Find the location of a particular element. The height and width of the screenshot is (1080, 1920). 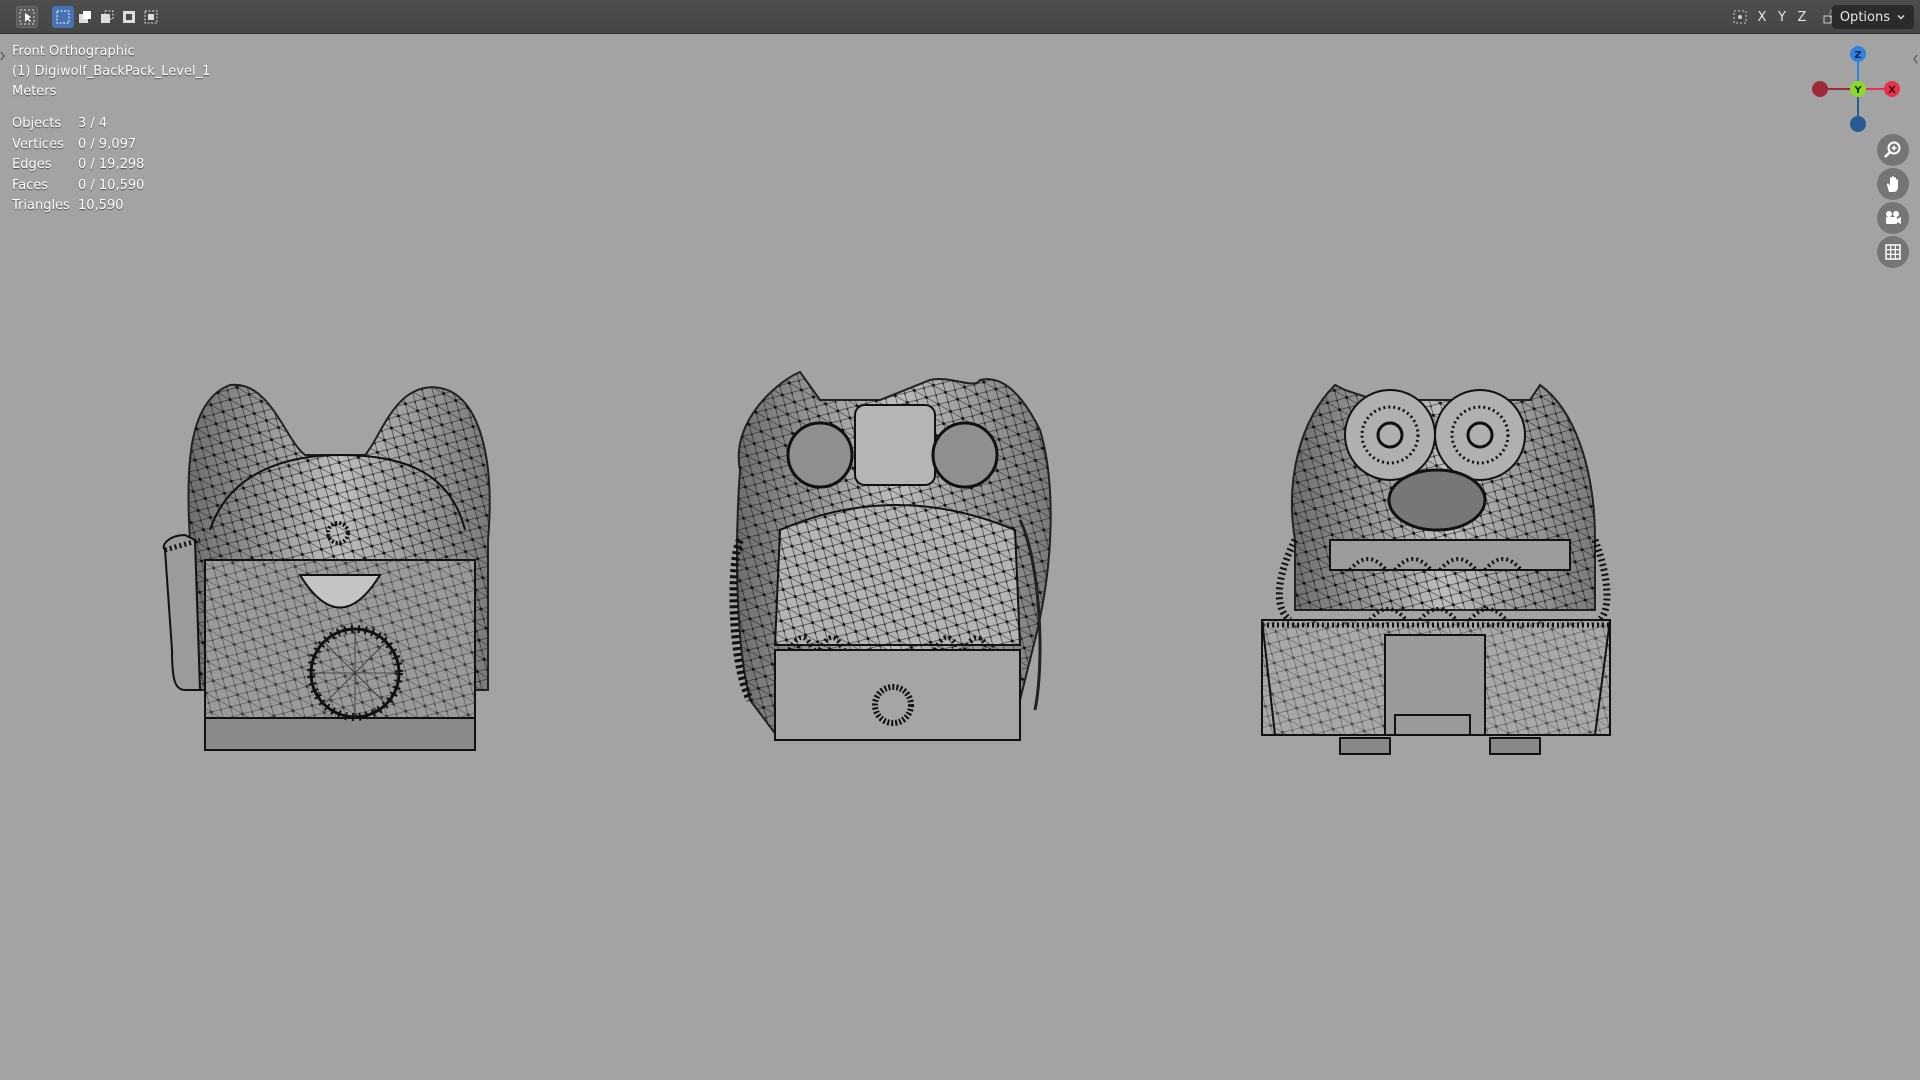

camera-icon is located at coordinates (1893, 218).